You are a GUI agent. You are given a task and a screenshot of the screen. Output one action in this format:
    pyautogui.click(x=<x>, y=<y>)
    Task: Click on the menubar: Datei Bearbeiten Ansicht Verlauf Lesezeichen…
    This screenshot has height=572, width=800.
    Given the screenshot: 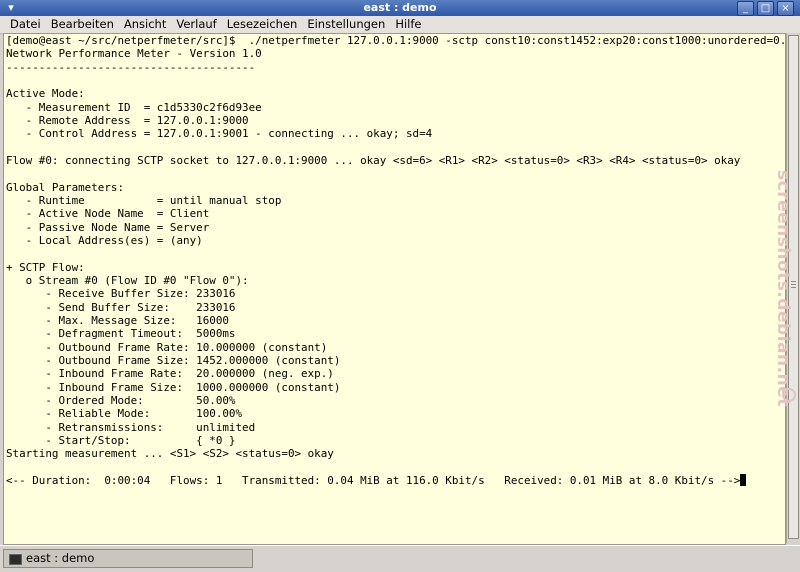 What is the action you would take?
    pyautogui.click(x=400, y=25)
    